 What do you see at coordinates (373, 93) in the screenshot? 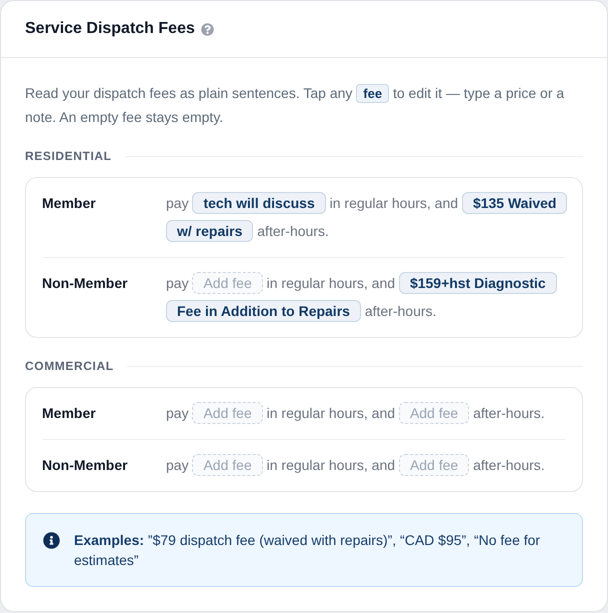
I see `fee-chip: fee` at bounding box center [373, 93].